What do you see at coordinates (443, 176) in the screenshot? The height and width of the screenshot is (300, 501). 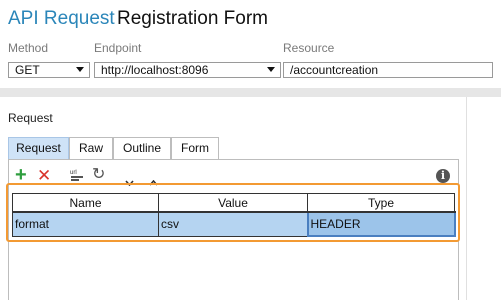 I see `info-icon: i` at bounding box center [443, 176].